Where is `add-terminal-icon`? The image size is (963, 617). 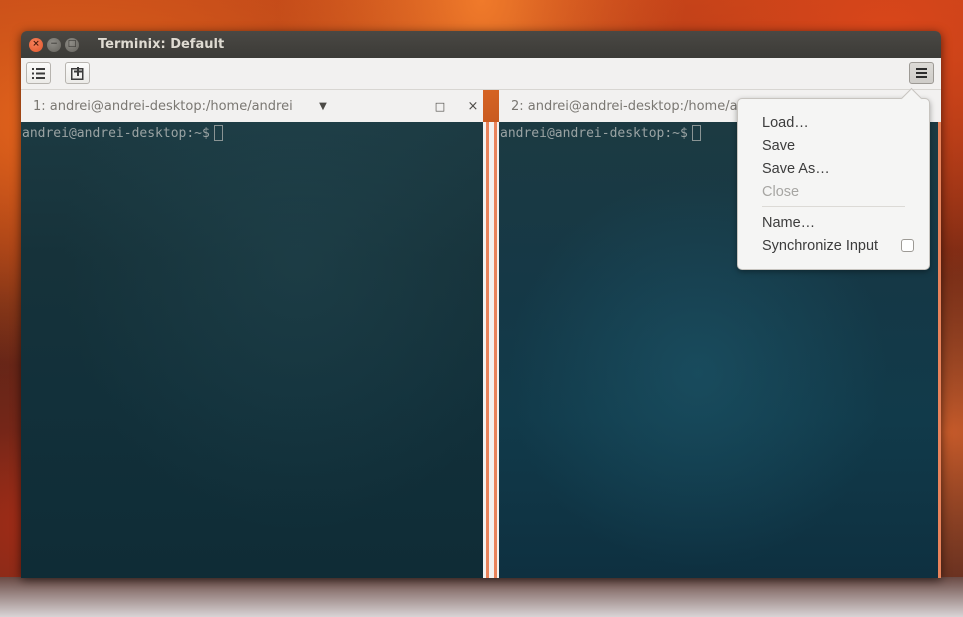
add-terminal-icon is located at coordinates (76, 73).